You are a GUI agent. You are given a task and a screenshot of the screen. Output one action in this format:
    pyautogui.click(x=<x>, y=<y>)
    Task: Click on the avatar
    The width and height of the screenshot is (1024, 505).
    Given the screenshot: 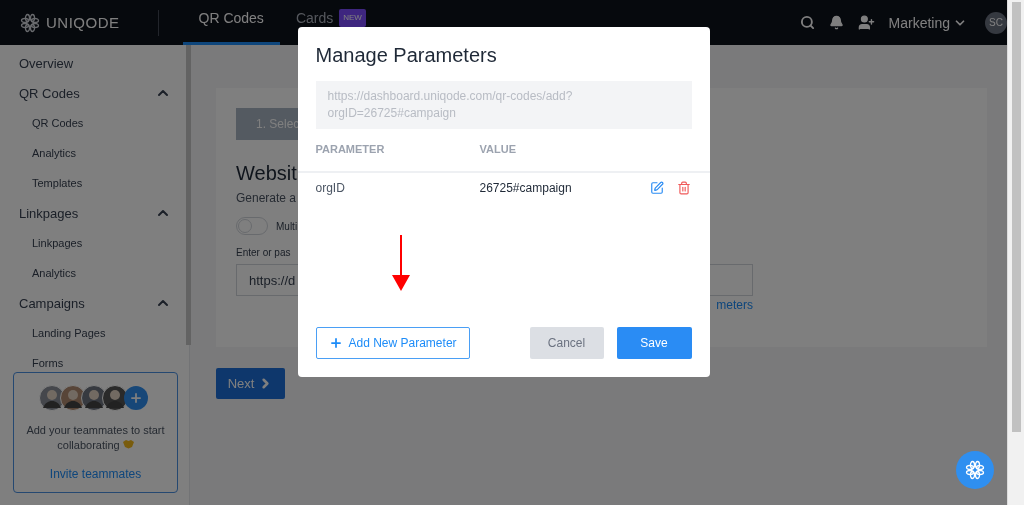 What is the action you would take?
    pyautogui.click(x=114, y=398)
    